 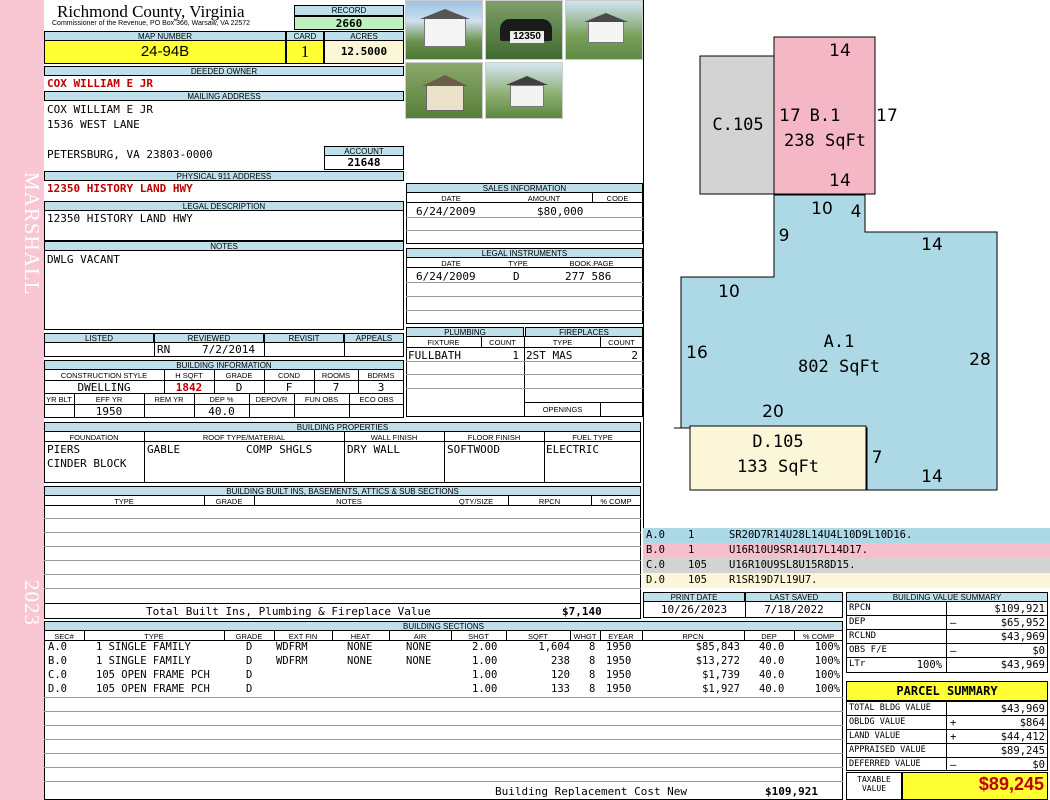 What do you see at coordinates (846, 580) in the screenshot?
I see `list-item: D.0 105 R1SR19D7L19U7.` at bounding box center [846, 580].